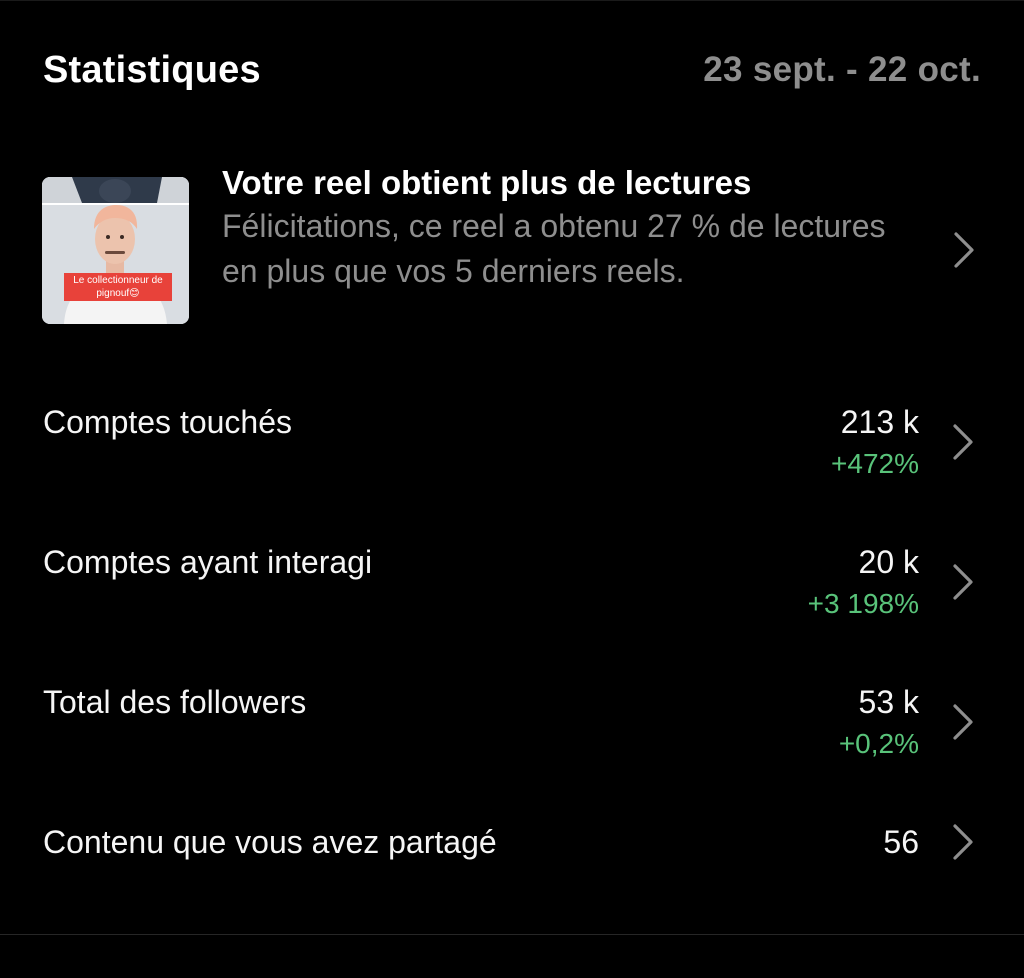 This screenshot has height=978, width=1024. What do you see at coordinates (152, 69) in the screenshot?
I see `page-title: Statistiques` at bounding box center [152, 69].